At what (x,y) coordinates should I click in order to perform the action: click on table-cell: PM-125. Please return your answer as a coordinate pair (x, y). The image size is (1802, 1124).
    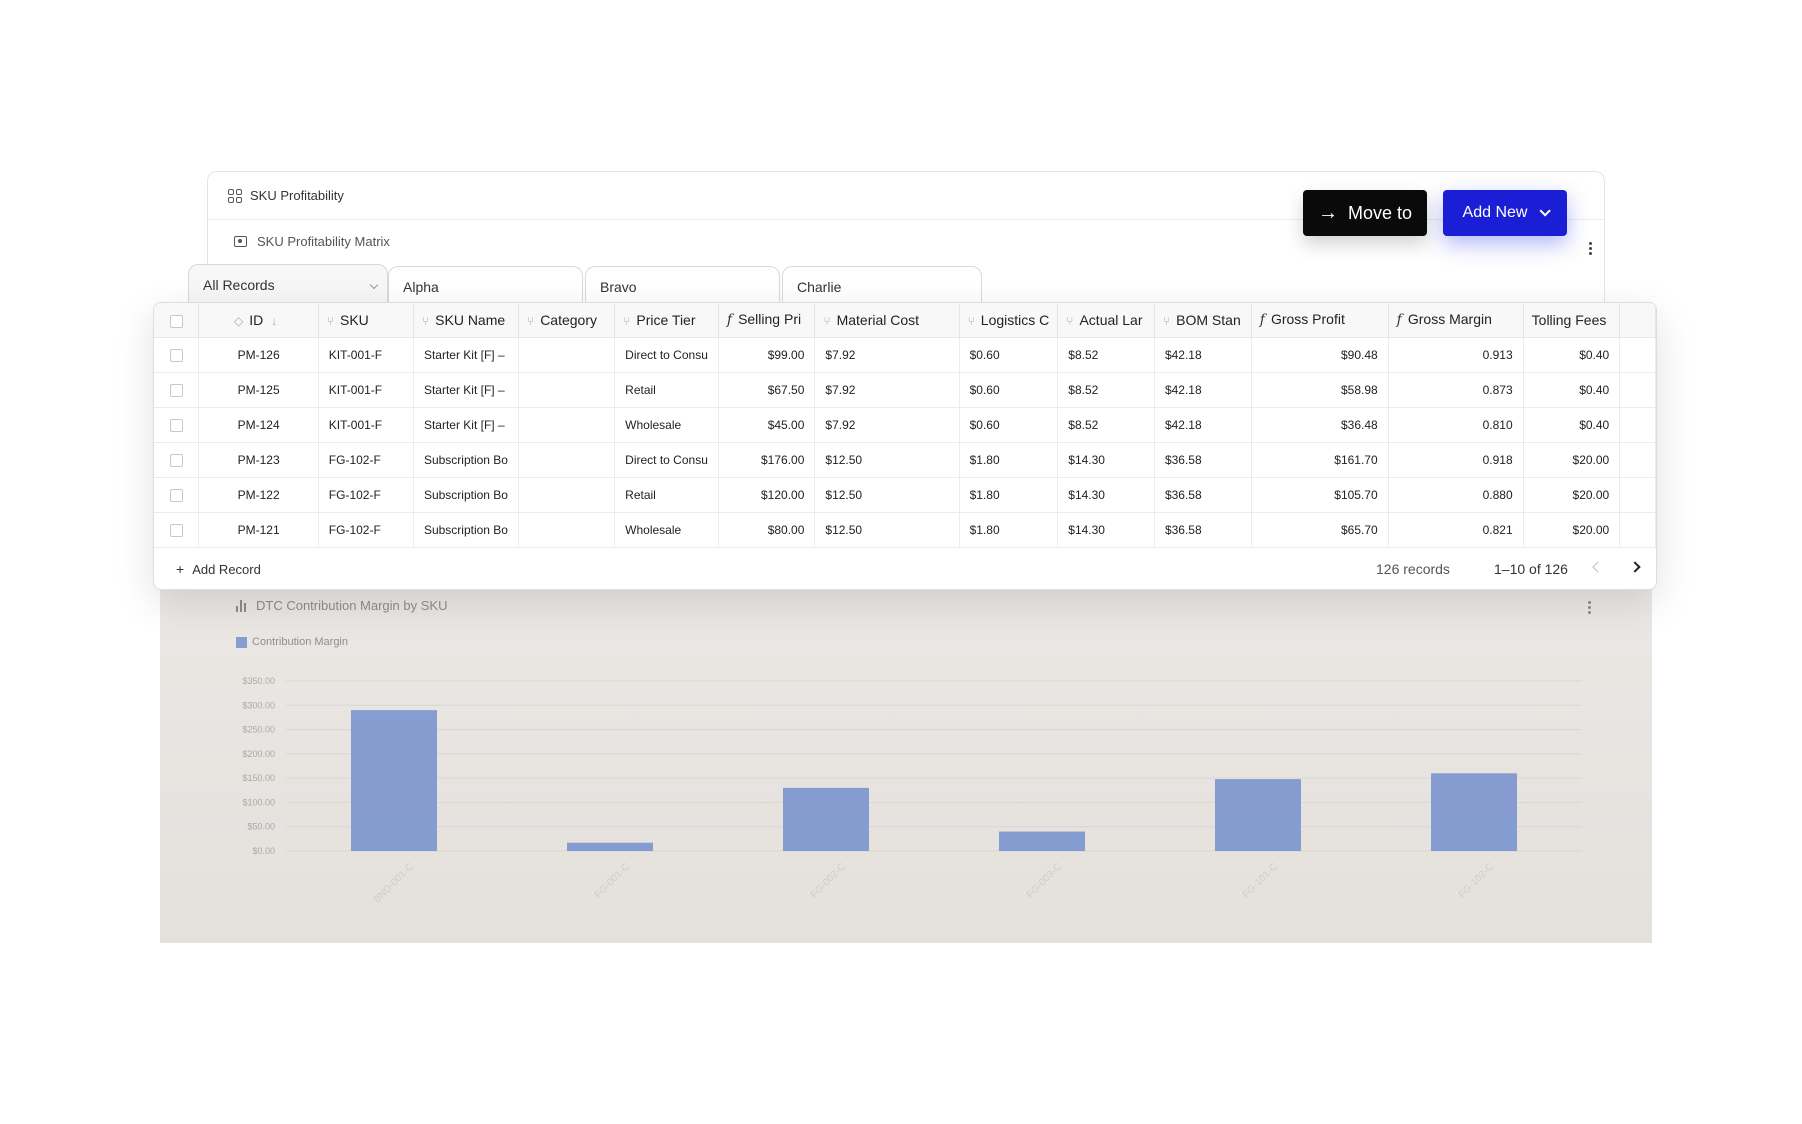
    Looking at the image, I should click on (258, 390).